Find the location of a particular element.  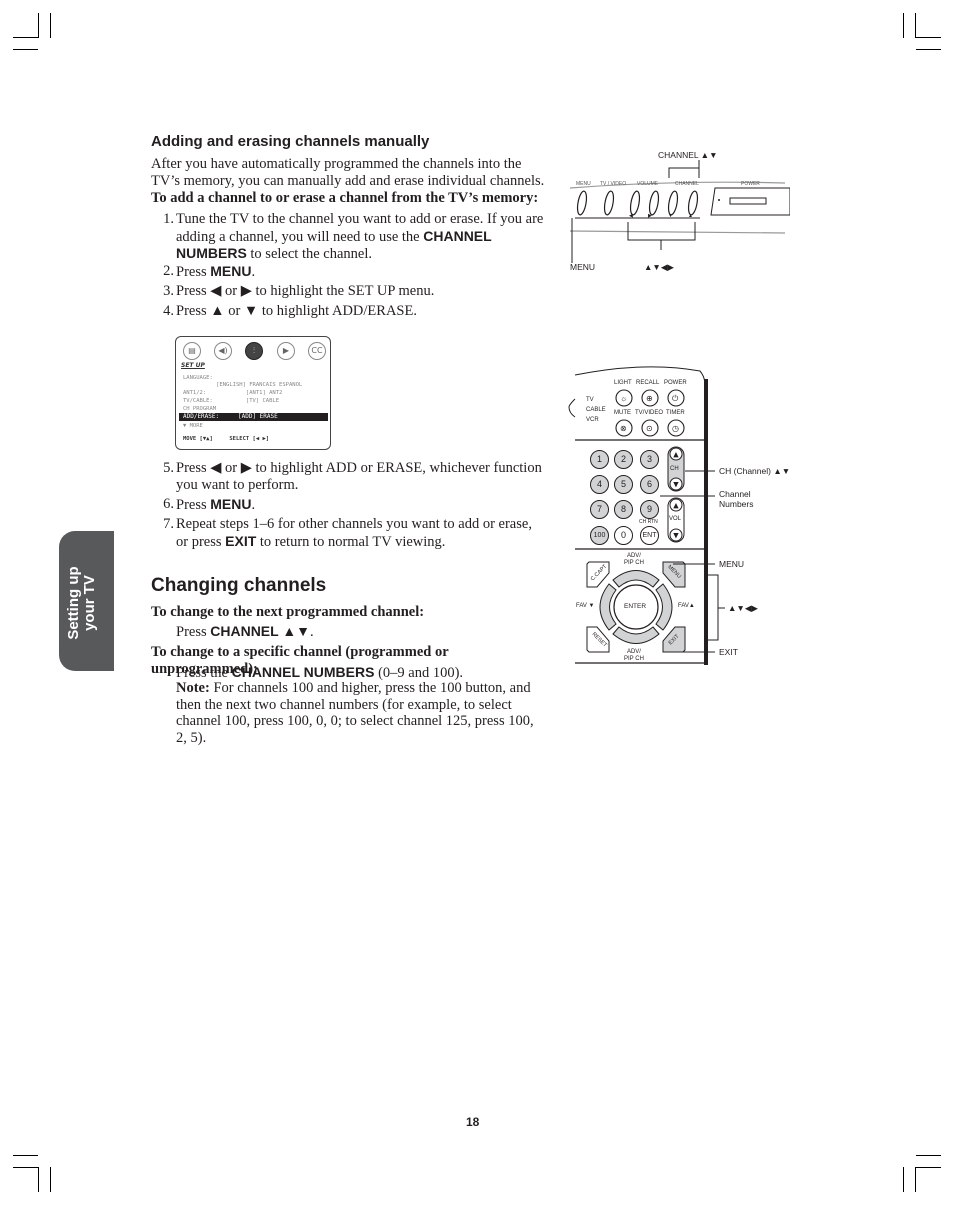

number-button-7: 7 is located at coordinates (599, 509).